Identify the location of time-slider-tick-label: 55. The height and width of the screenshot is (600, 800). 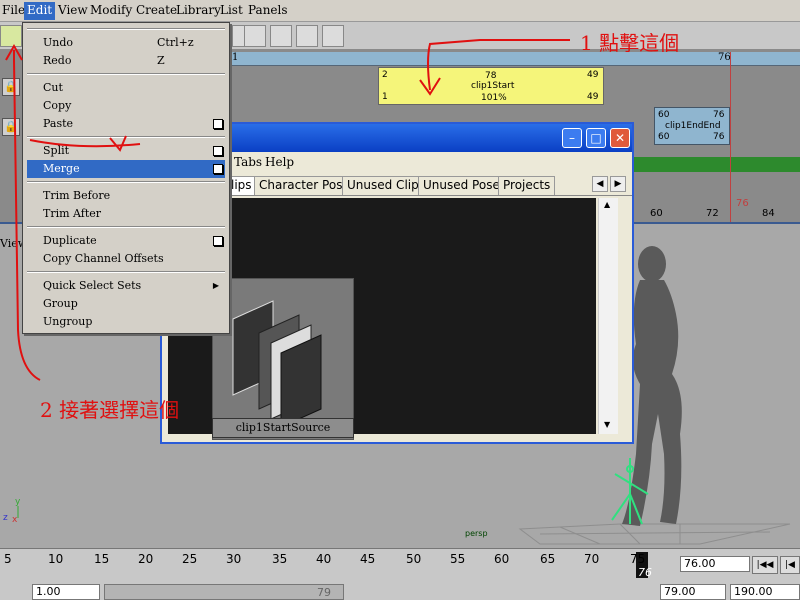
(458, 559).